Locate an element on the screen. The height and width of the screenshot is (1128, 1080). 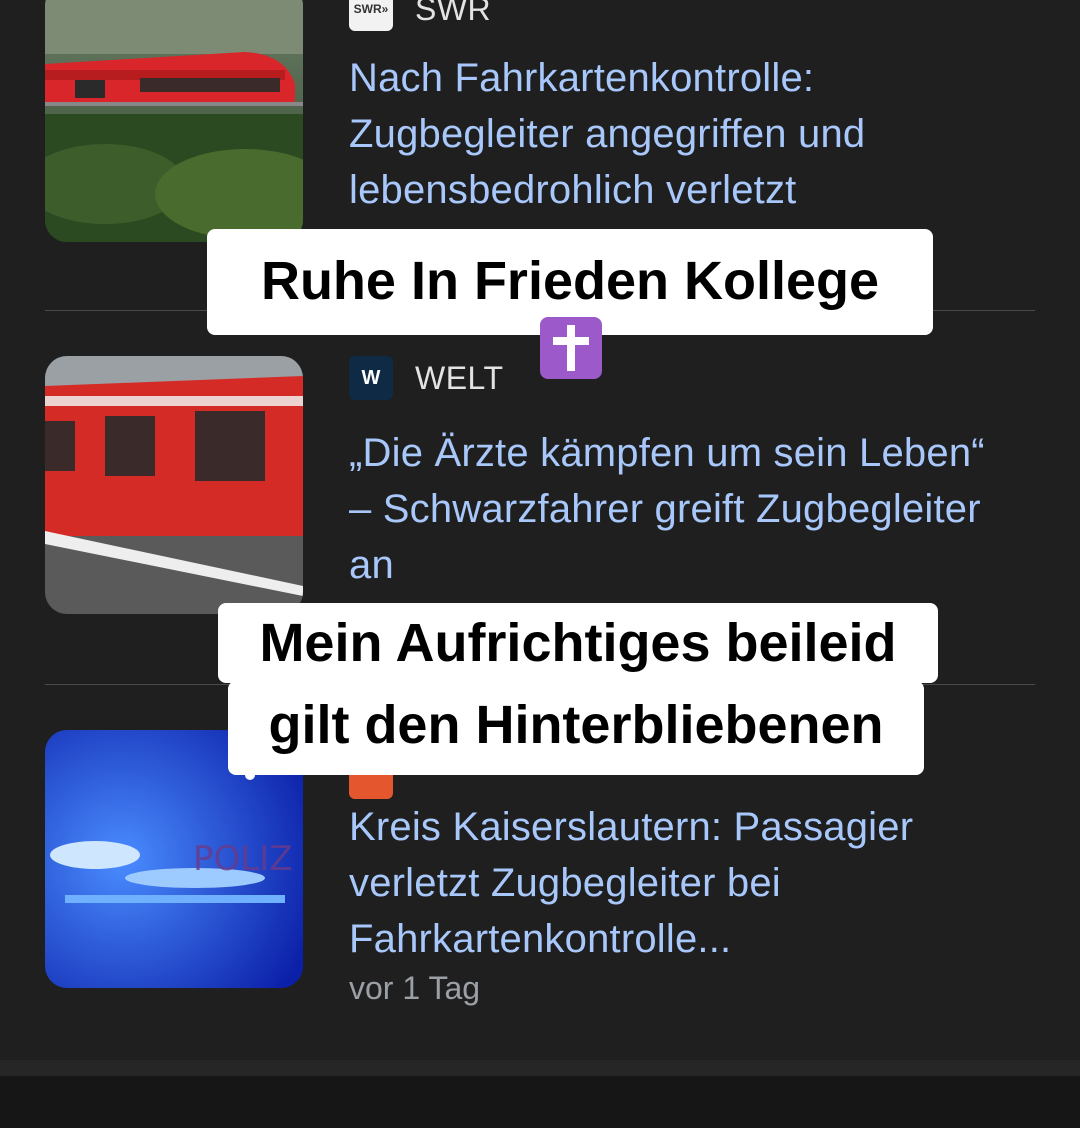
source-row: W WELT is located at coordinates (426, 378).